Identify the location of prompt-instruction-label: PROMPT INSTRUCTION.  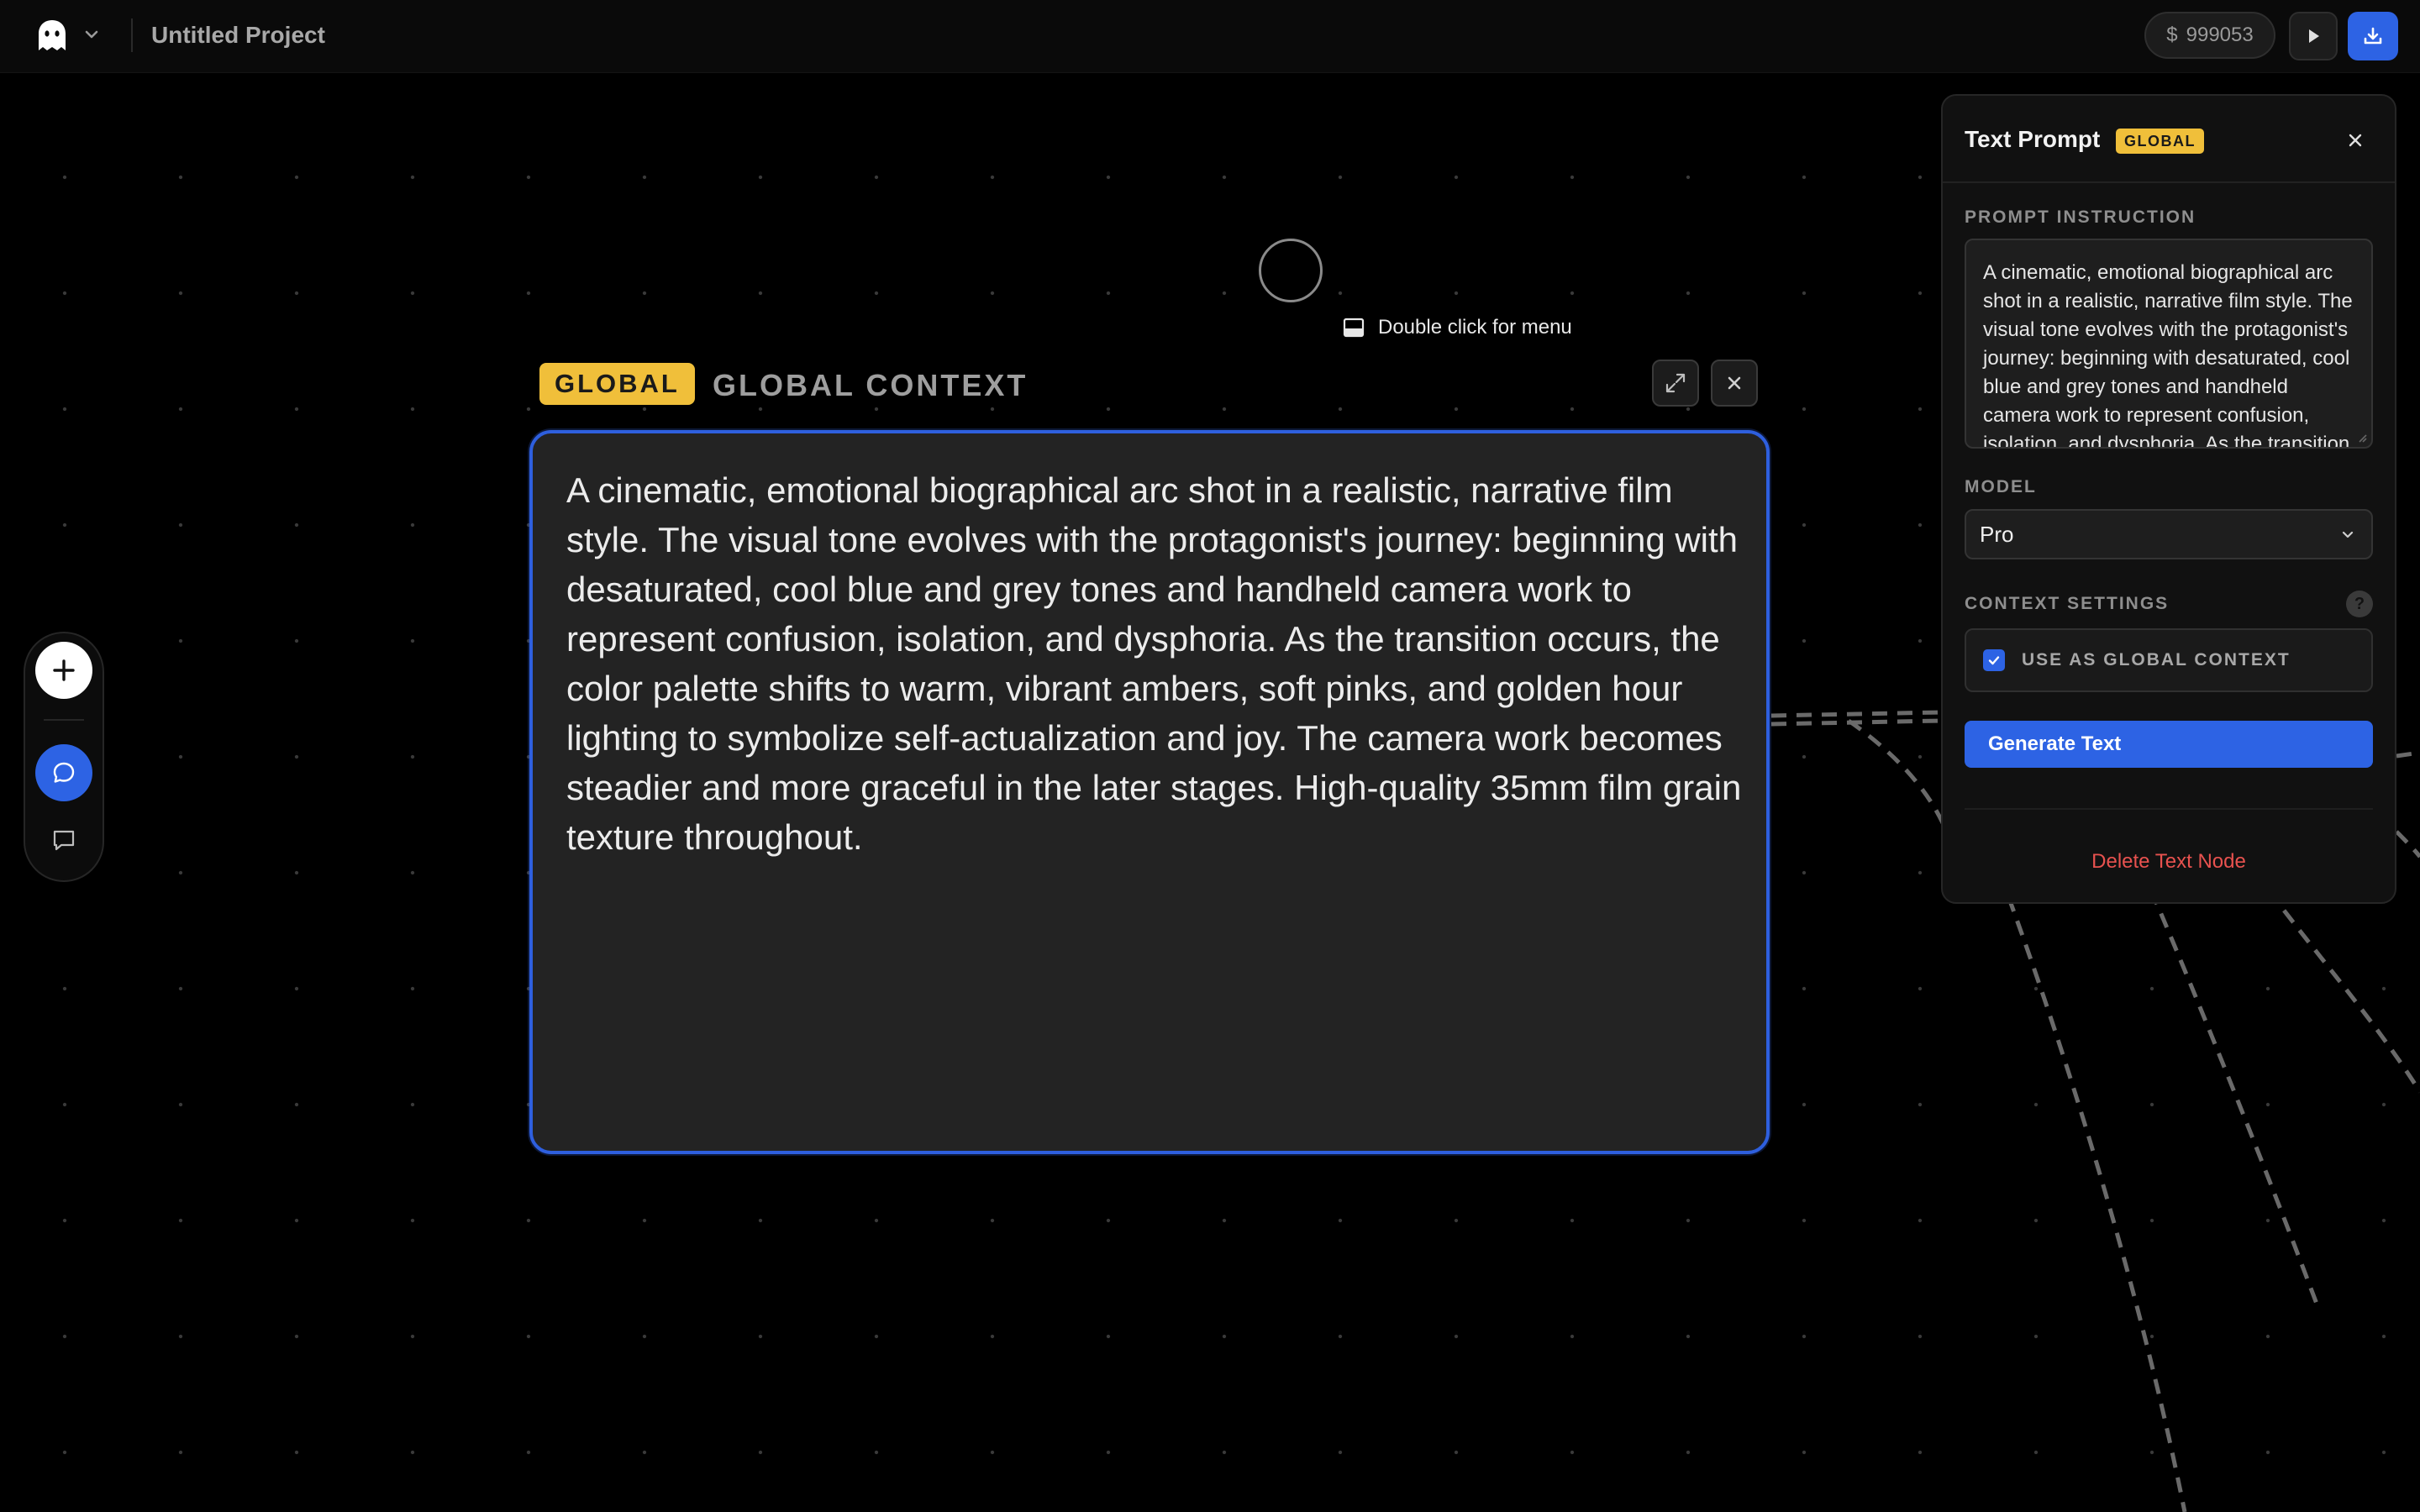
(2081, 217).